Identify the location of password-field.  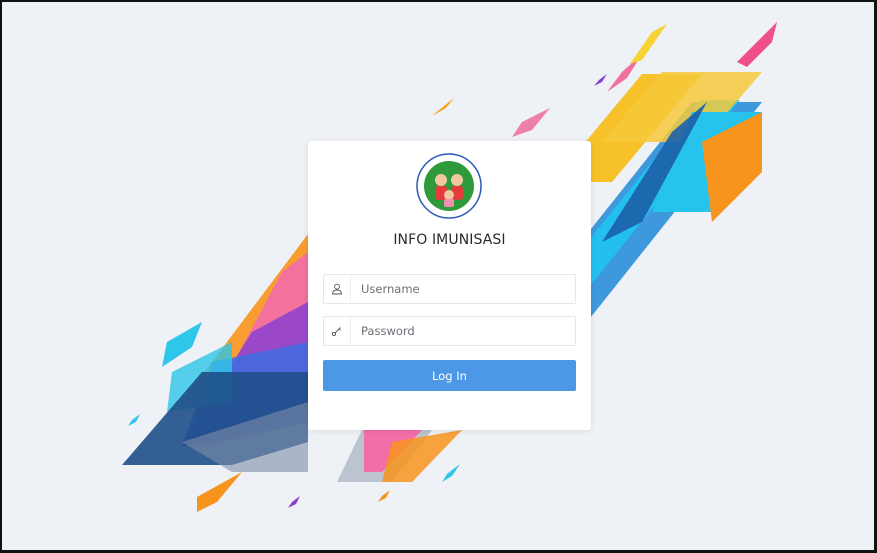
(449, 331).